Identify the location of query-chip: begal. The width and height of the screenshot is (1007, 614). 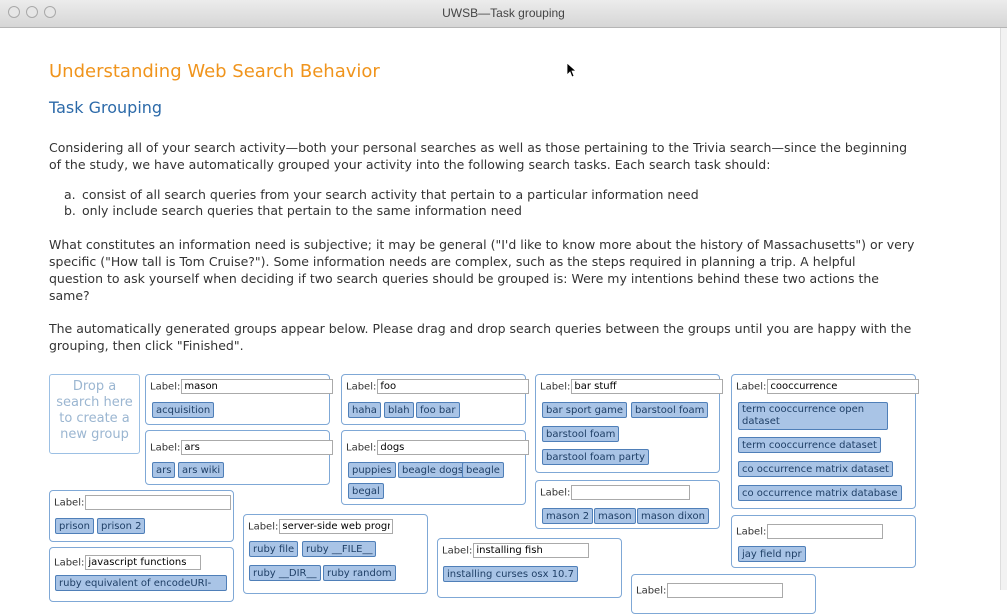
(366, 491).